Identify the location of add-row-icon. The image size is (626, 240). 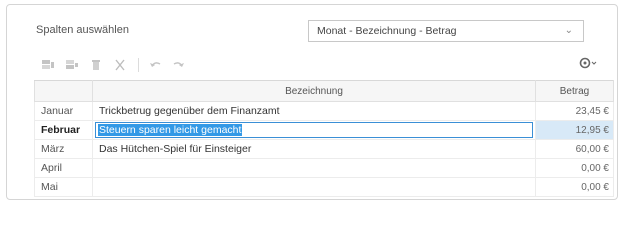
(48, 65).